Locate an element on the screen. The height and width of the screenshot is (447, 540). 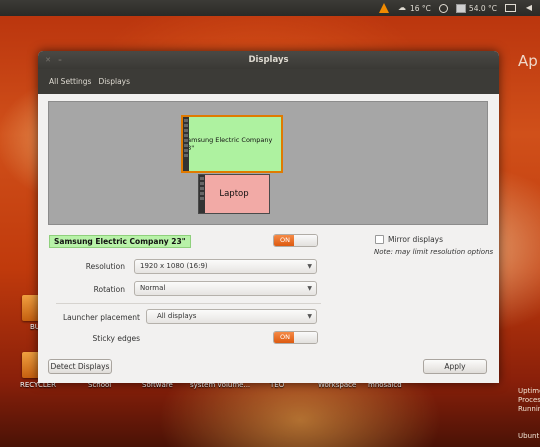
cpu-temp-indicator: 54.0 °C is located at coordinates (476, 8).